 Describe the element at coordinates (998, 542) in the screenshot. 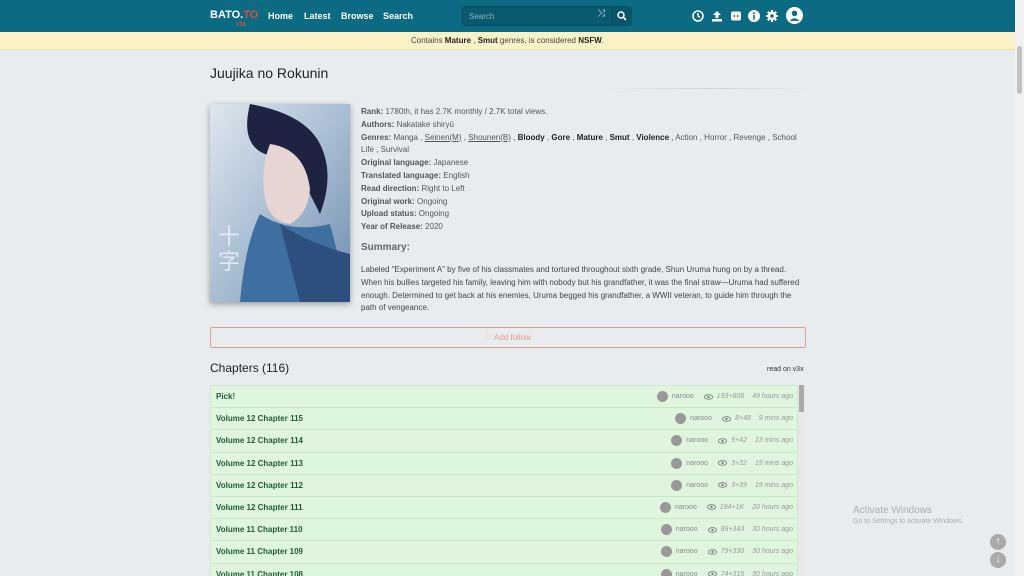

I see `scroll-up-button: ↑` at that location.